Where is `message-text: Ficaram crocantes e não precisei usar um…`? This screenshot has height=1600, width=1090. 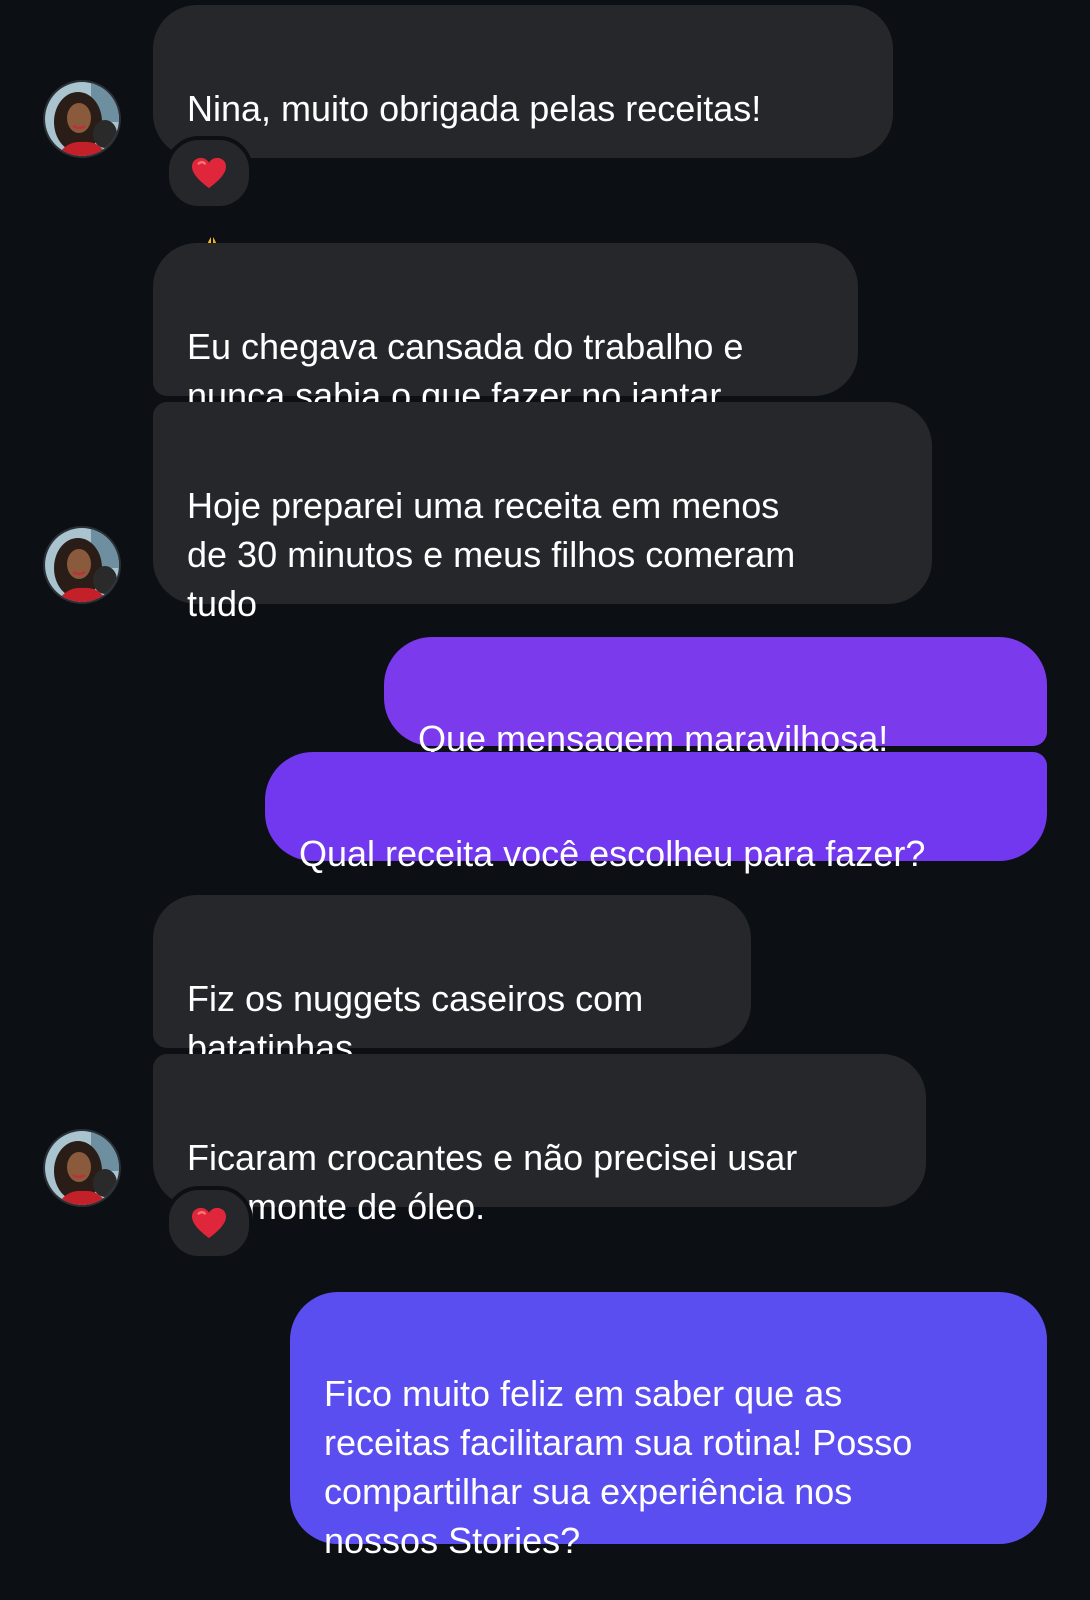 message-text: Ficaram crocantes e não precisei usar um… is located at coordinates (492, 1182).